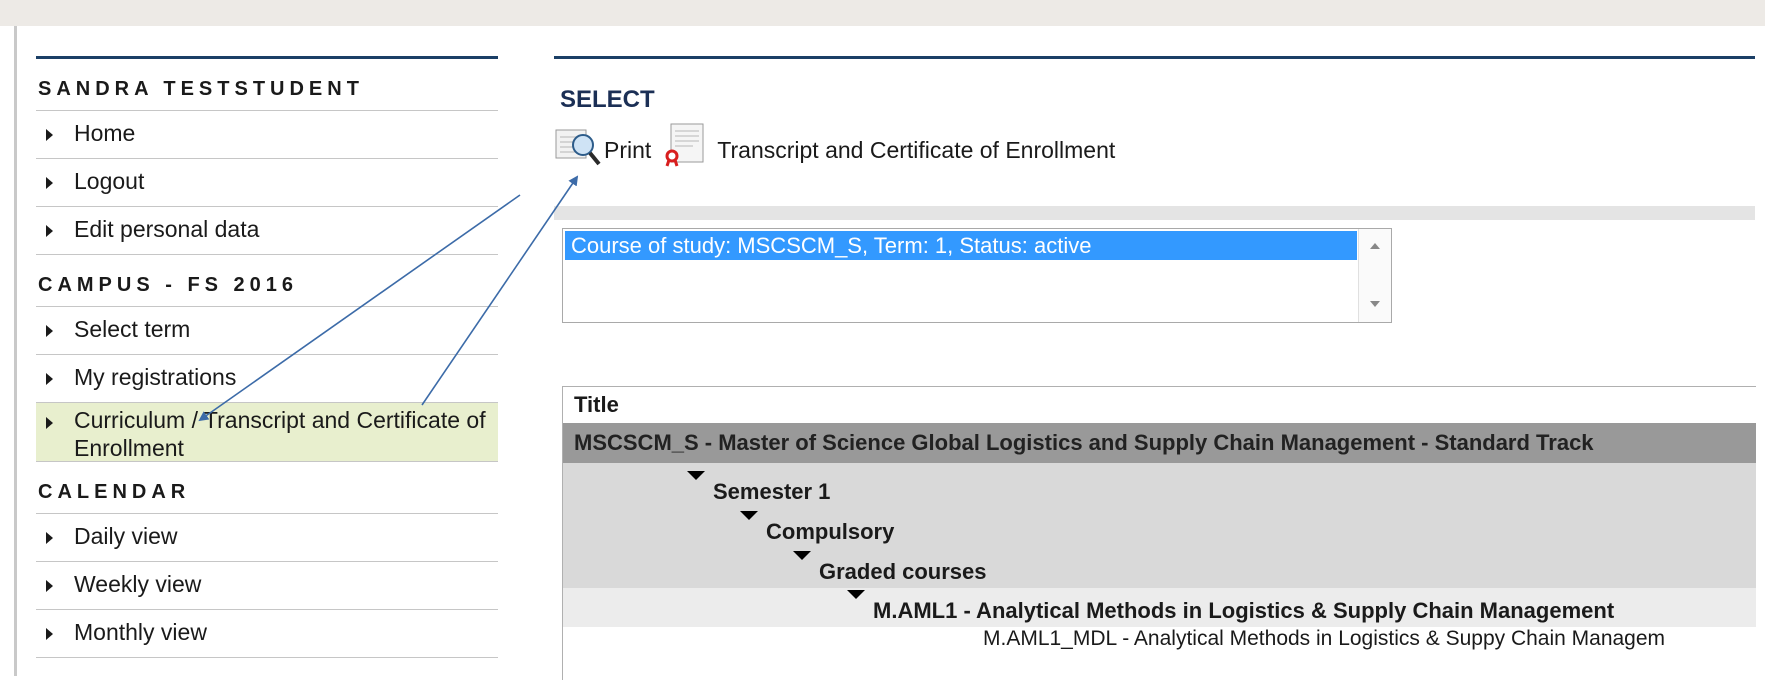 This screenshot has height=680, width=1765. Describe the element at coordinates (267, 488) in the screenshot. I see `calendar-heading: CALENDAR` at that location.